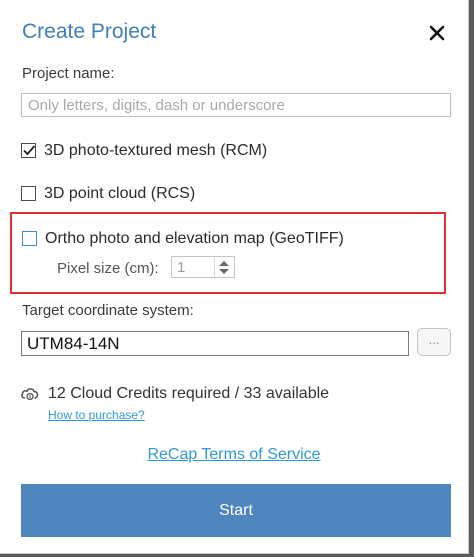 This screenshot has width=474, height=557. Describe the element at coordinates (203, 267) in the screenshot. I see `pixel-size-stepper: 1` at that location.